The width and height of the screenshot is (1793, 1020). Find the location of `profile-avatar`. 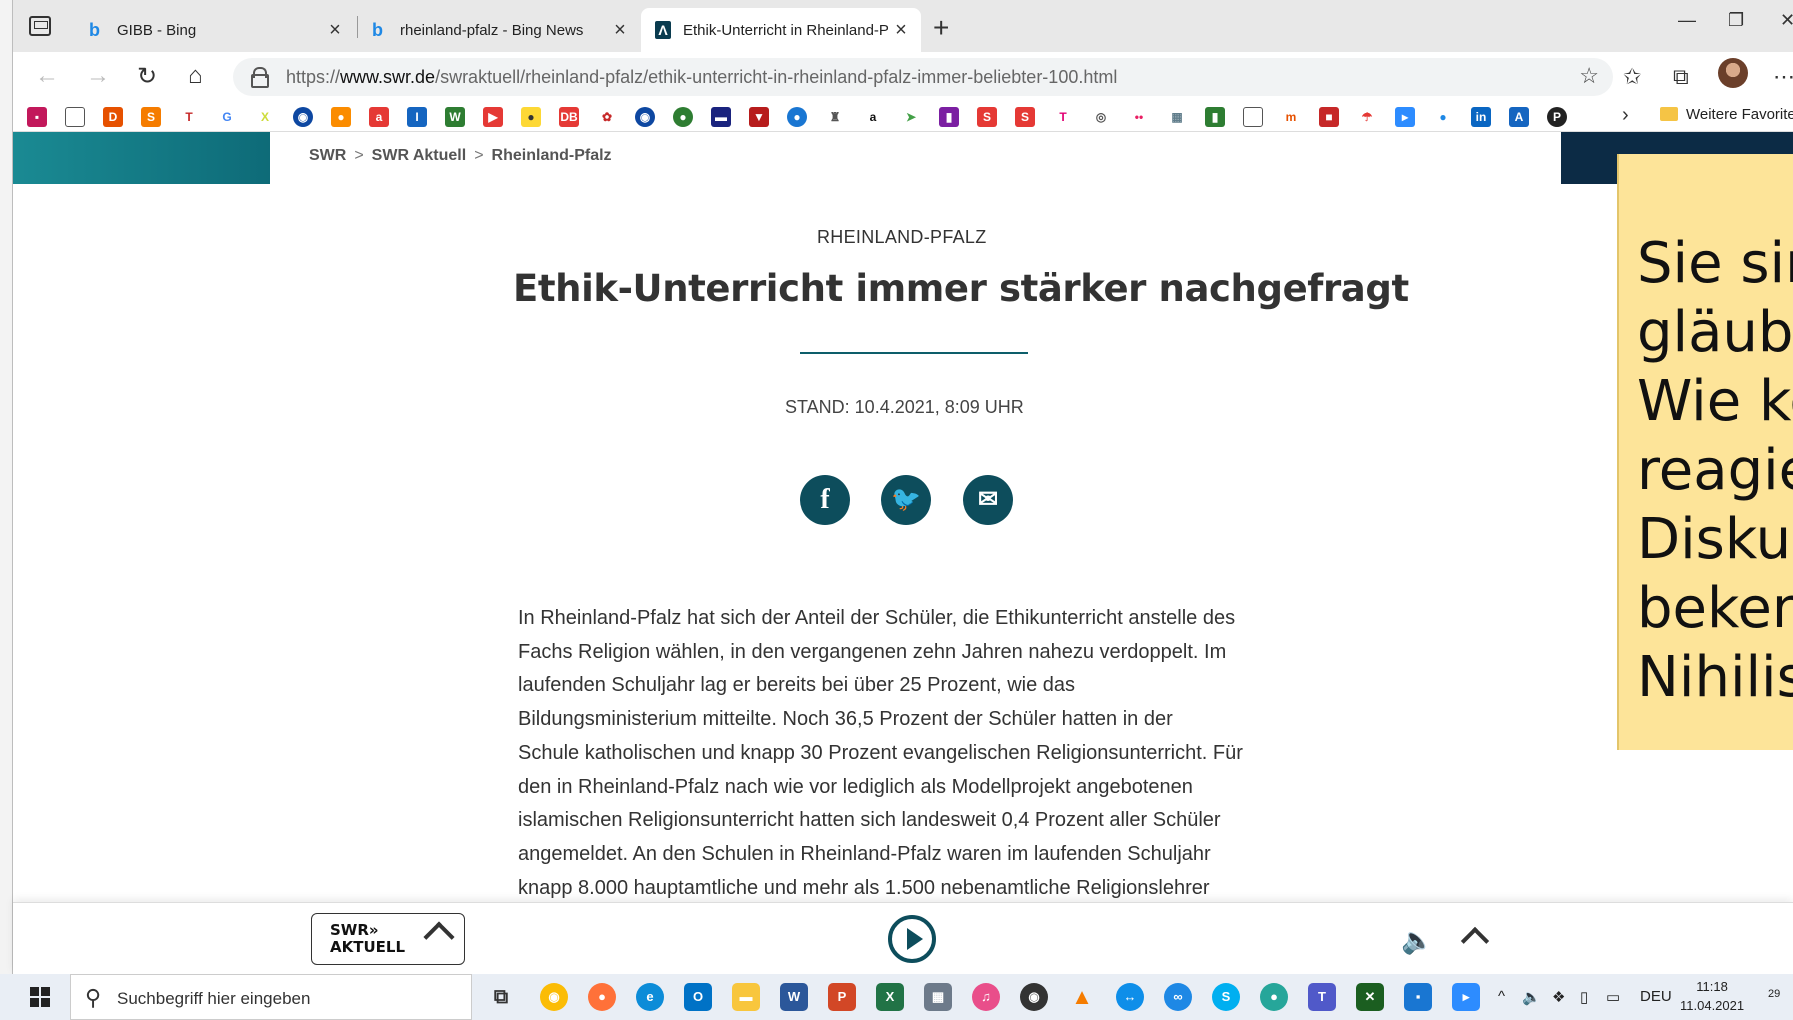

profile-avatar is located at coordinates (1733, 73).